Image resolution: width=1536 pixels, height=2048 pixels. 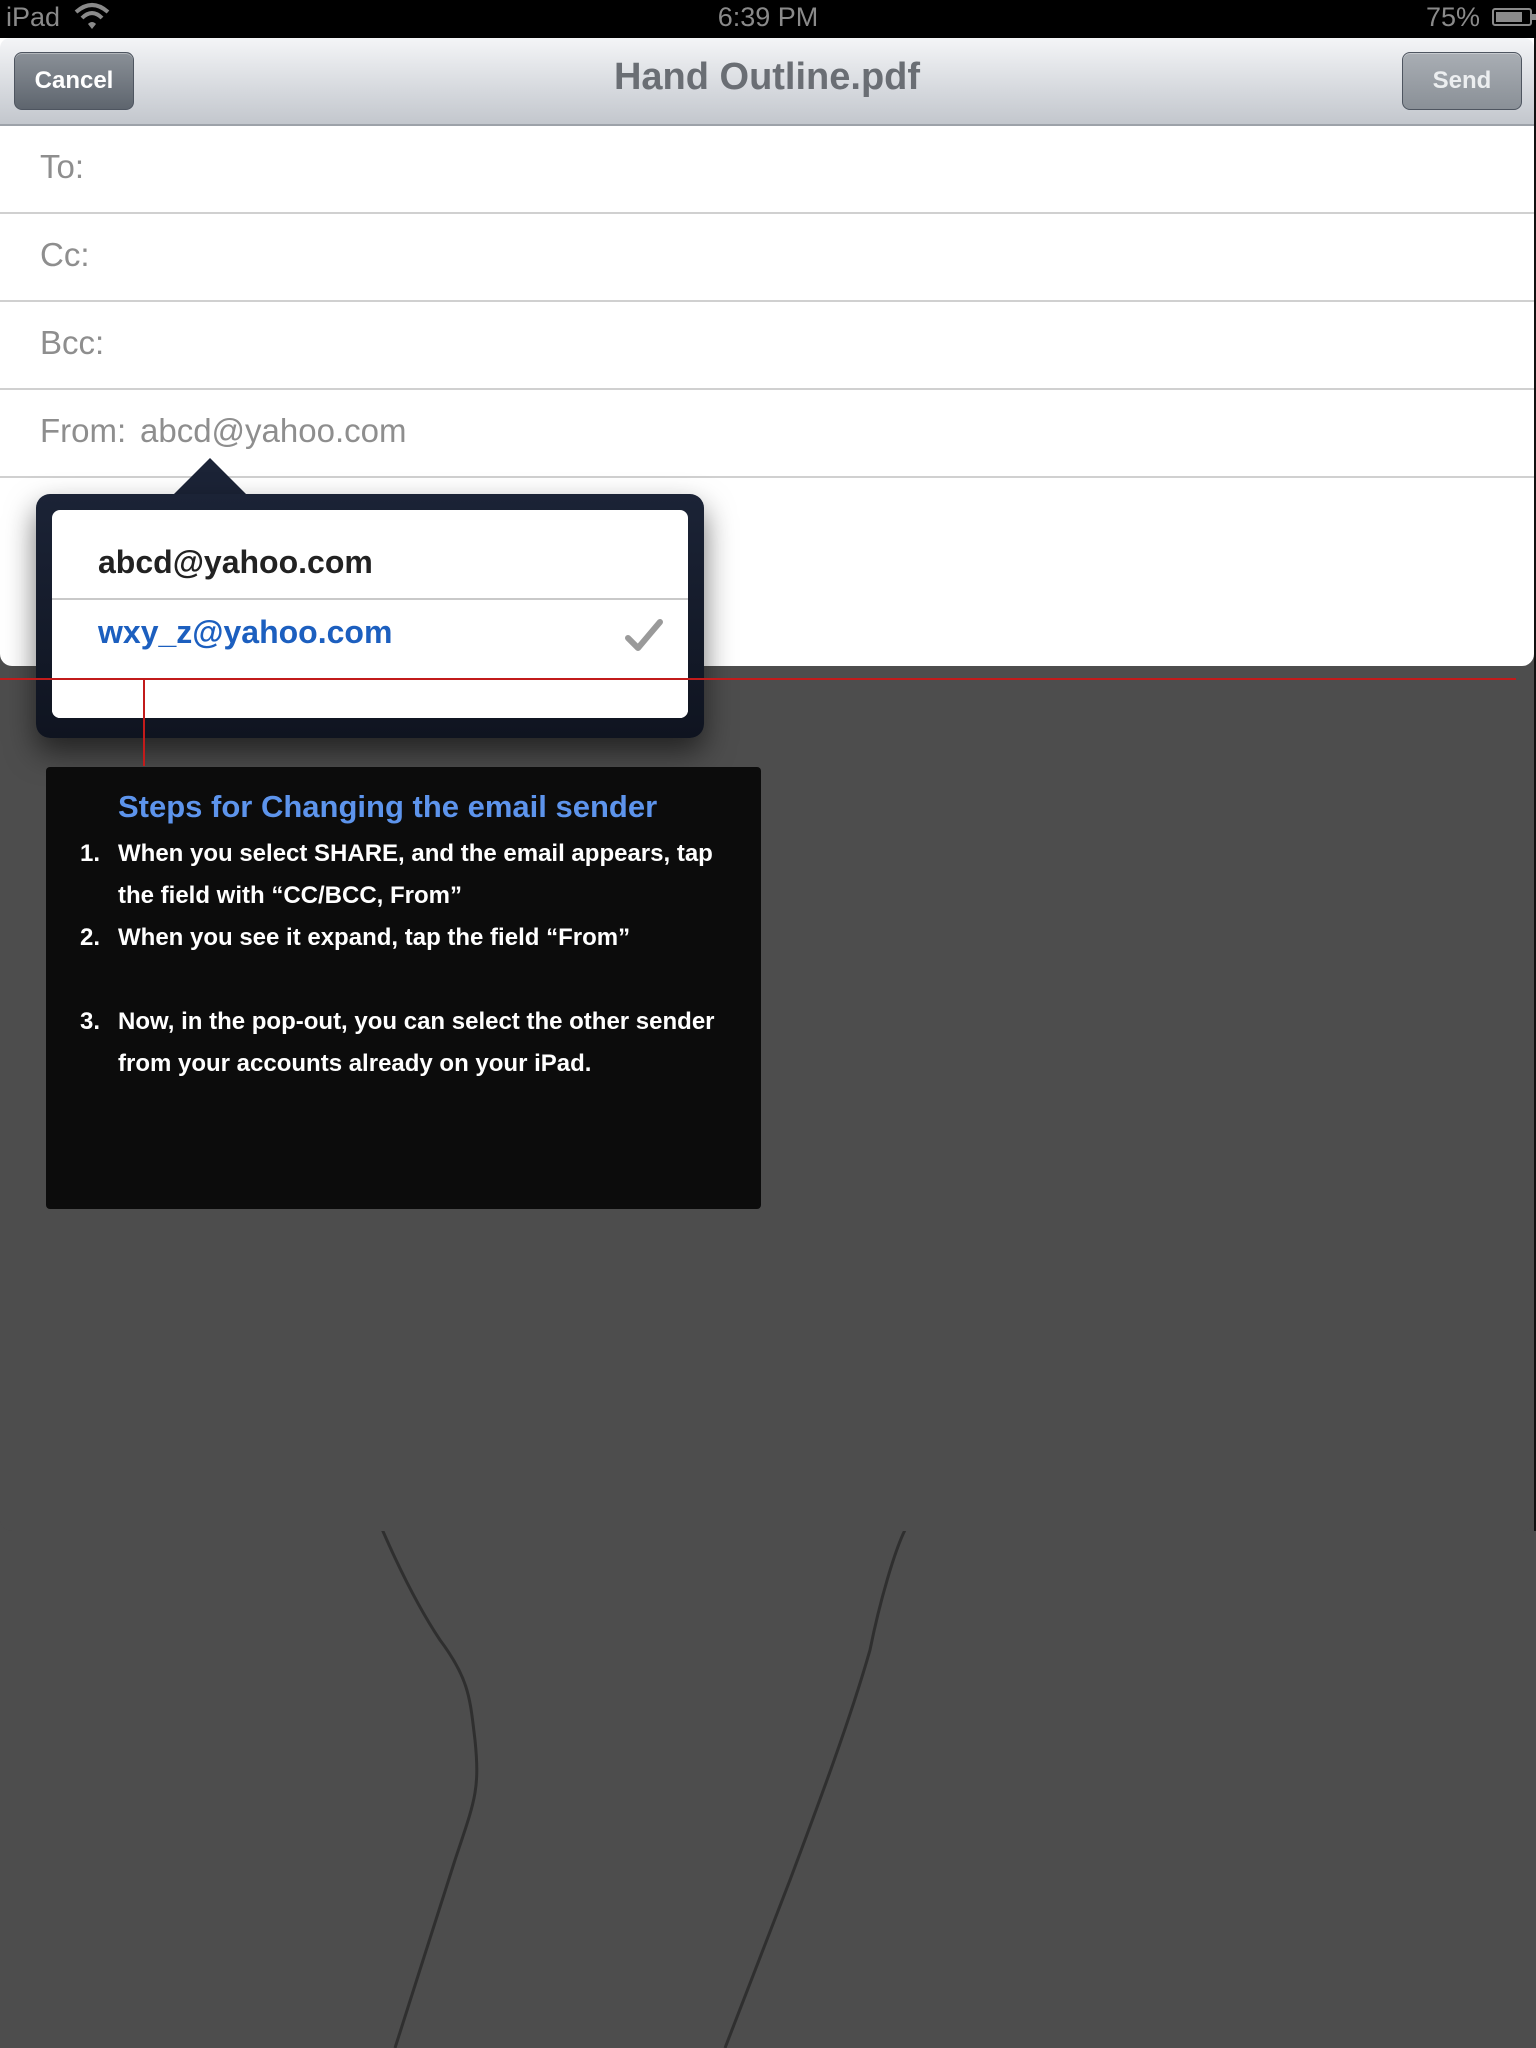 I want to click on from-account-popover: abcd@yahoo.com wxy_z@yahoo.com, so click(x=370, y=616).